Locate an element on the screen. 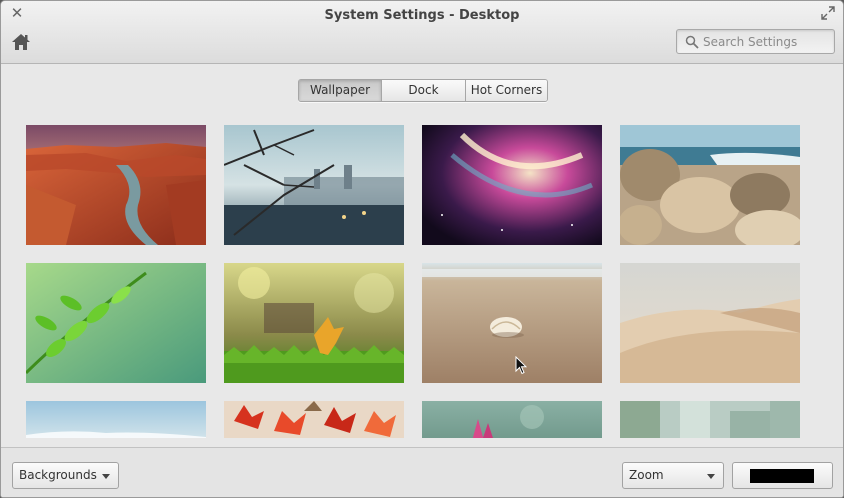 The image size is (844, 498). search-input is located at coordinates (767, 41).